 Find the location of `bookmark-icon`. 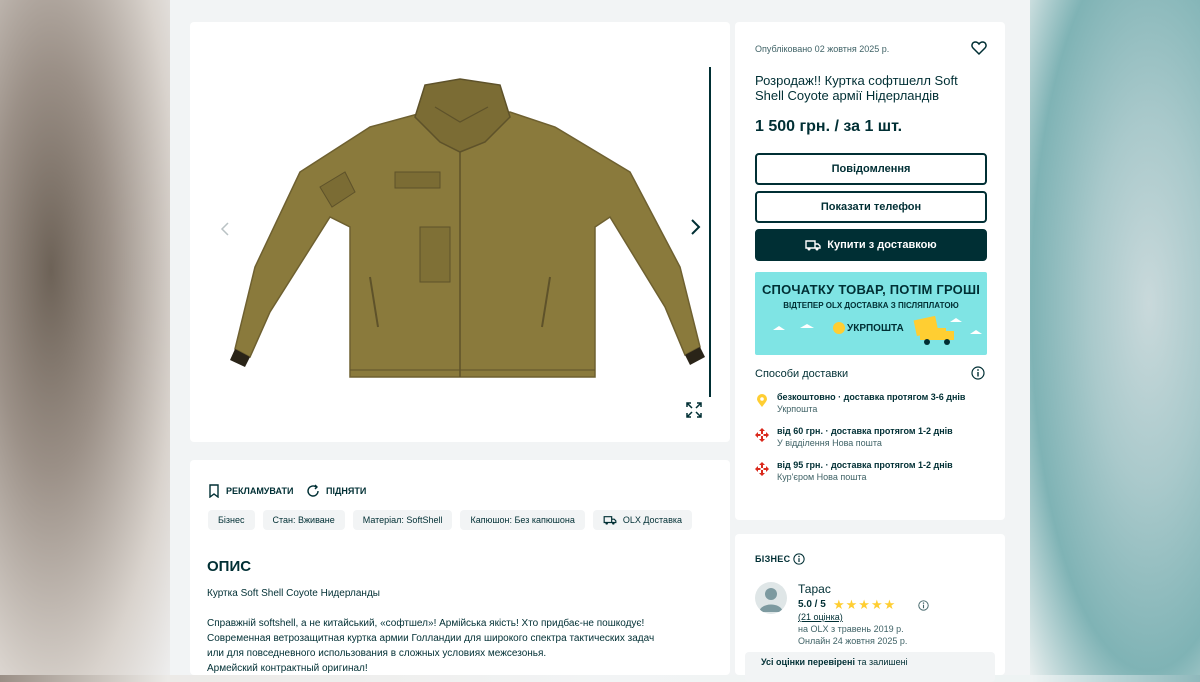

bookmark-icon is located at coordinates (214, 491).